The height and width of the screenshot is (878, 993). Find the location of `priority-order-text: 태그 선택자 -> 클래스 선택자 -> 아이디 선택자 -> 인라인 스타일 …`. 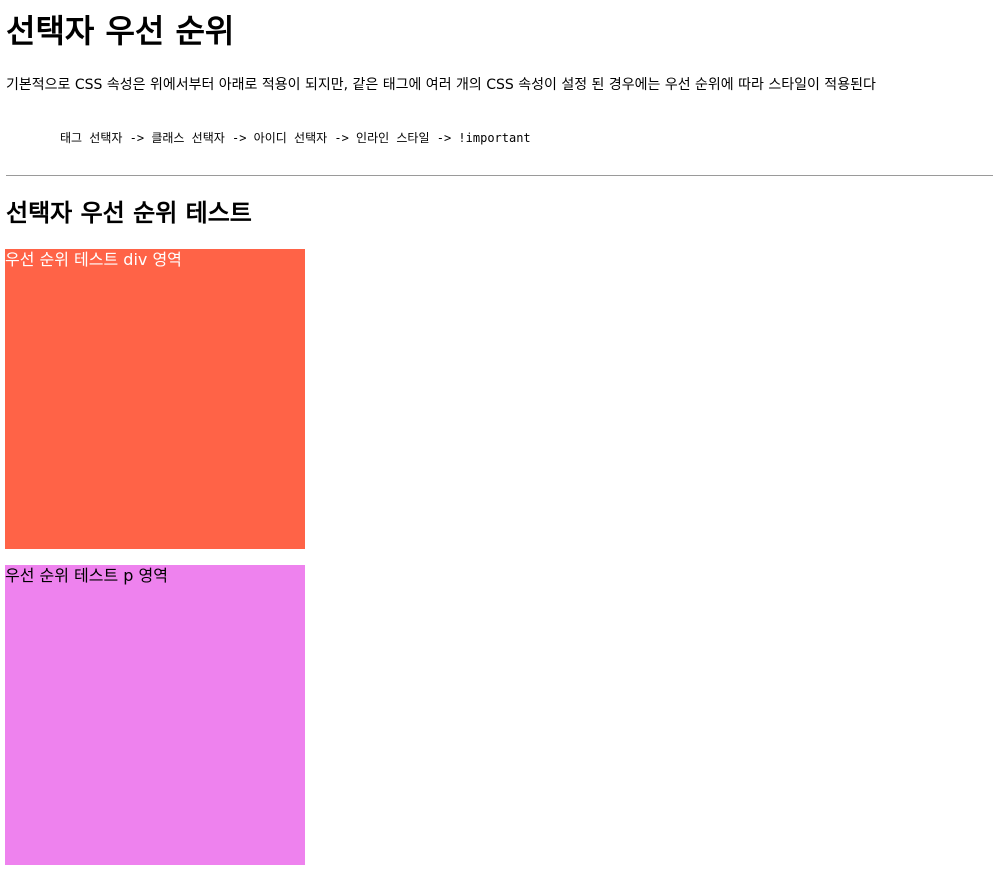

priority-order-text: 태그 선택자 -> 클래스 선택자 -> 아이디 선택자 -> 인라인 스타일 … is located at coordinates (295, 138).